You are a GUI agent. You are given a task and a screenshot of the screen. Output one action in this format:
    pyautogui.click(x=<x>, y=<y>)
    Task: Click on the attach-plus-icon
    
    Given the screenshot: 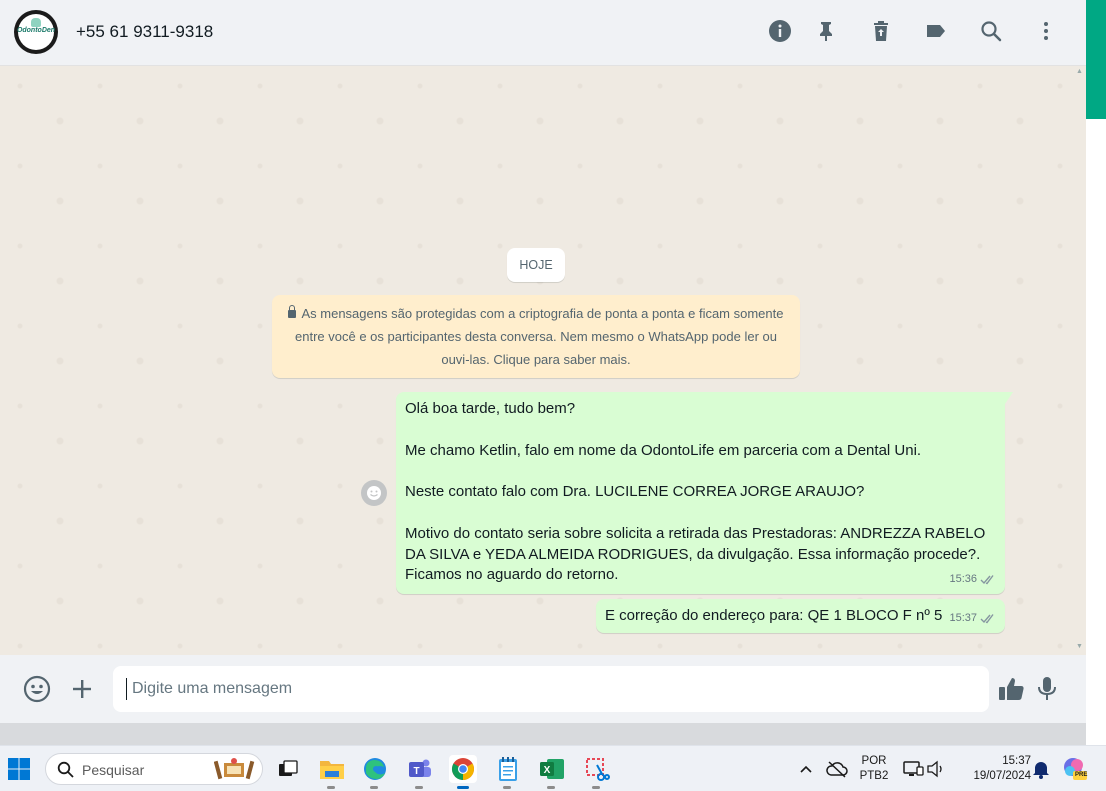 What is the action you would take?
    pyautogui.click(x=82, y=689)
    